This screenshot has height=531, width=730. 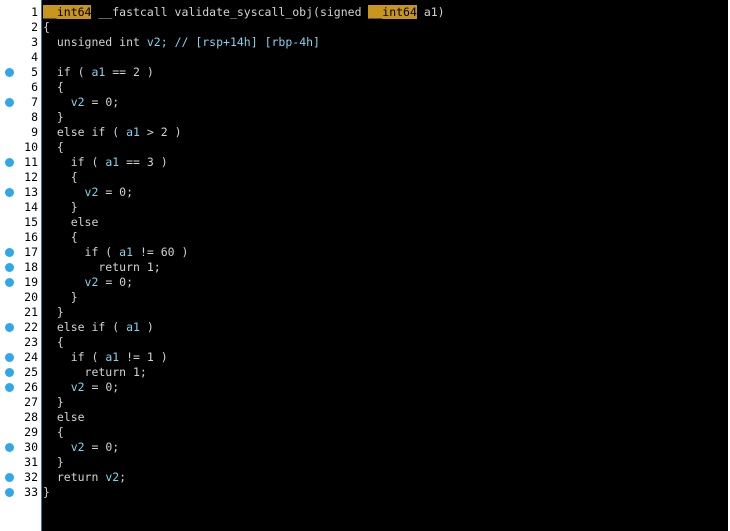 What do you see at coordinates (363, 312) in the screenshot?
I see `code-line: 21 }` at bounding box center [363, 312].